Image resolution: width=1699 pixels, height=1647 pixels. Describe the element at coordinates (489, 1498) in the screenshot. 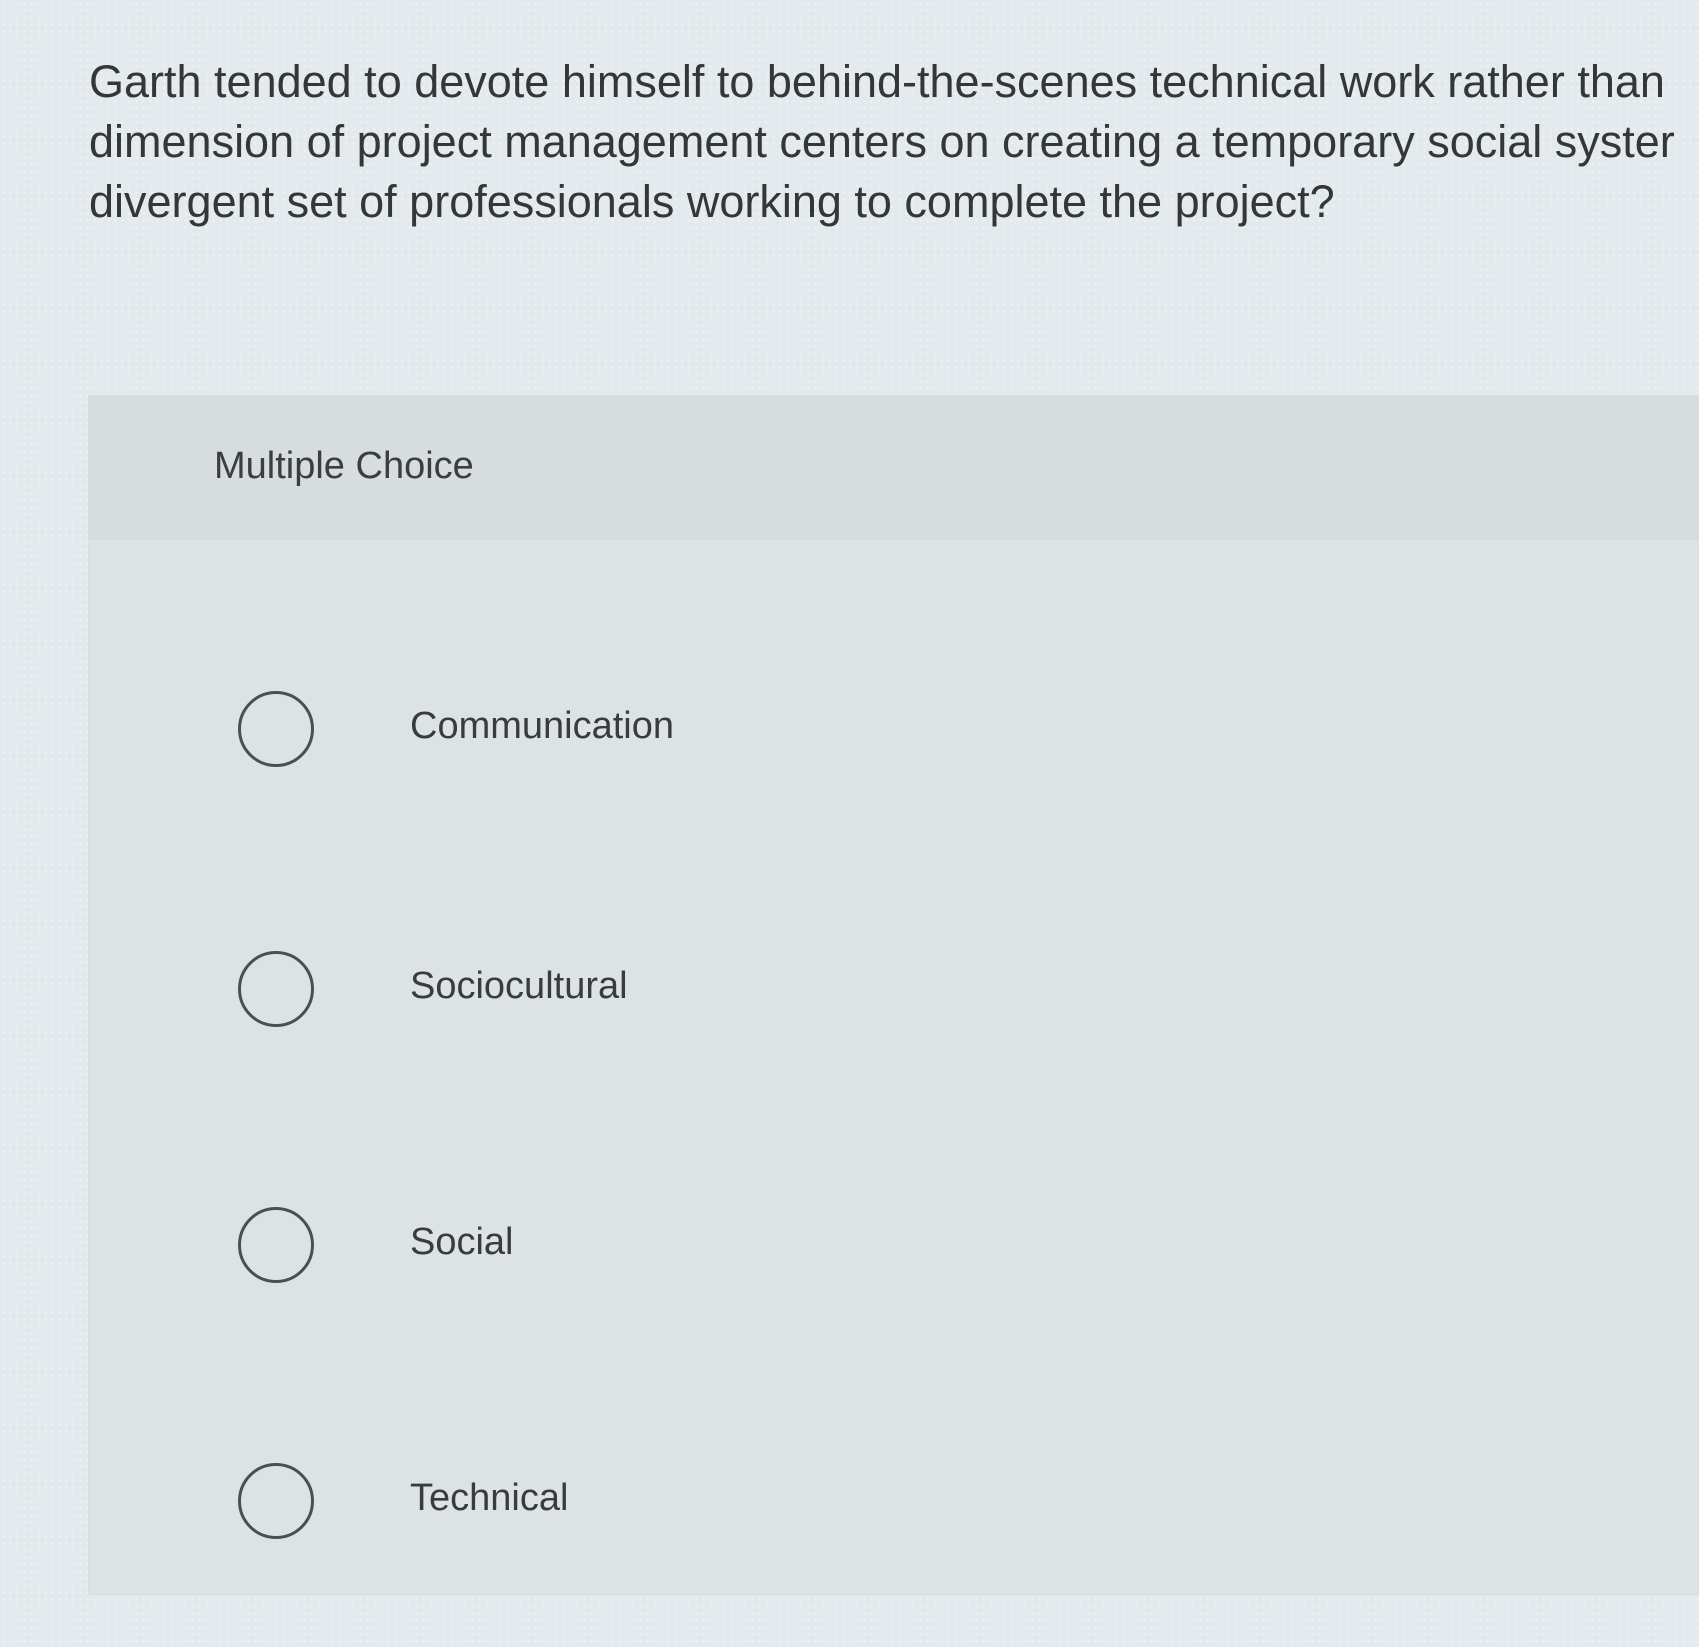

I see `option-label: Technical` at that location.